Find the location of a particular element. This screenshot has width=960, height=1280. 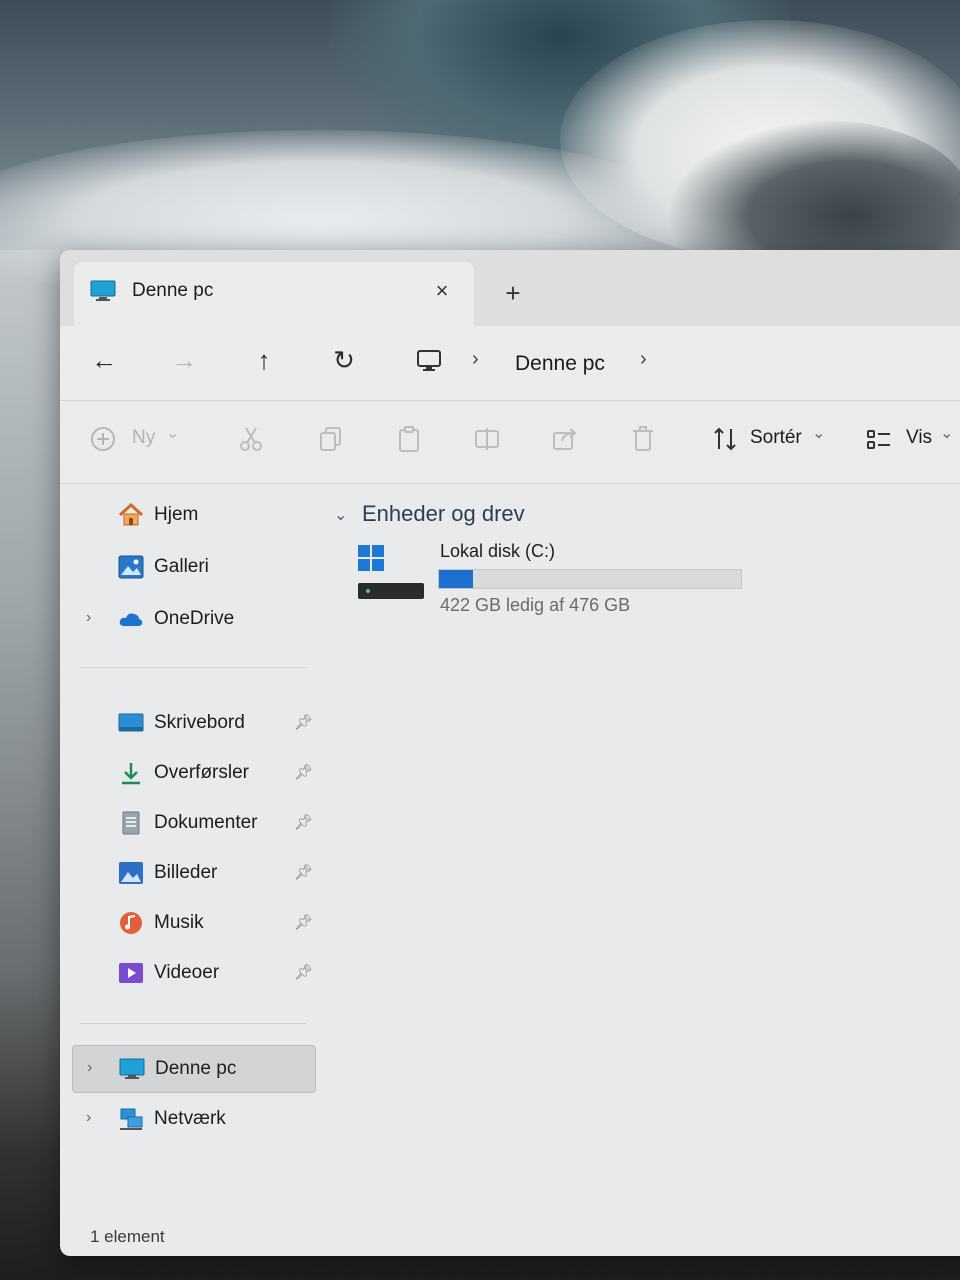

sidebar-item-billeder: Billeder 📌︎ is located at coordinates (188, 873).